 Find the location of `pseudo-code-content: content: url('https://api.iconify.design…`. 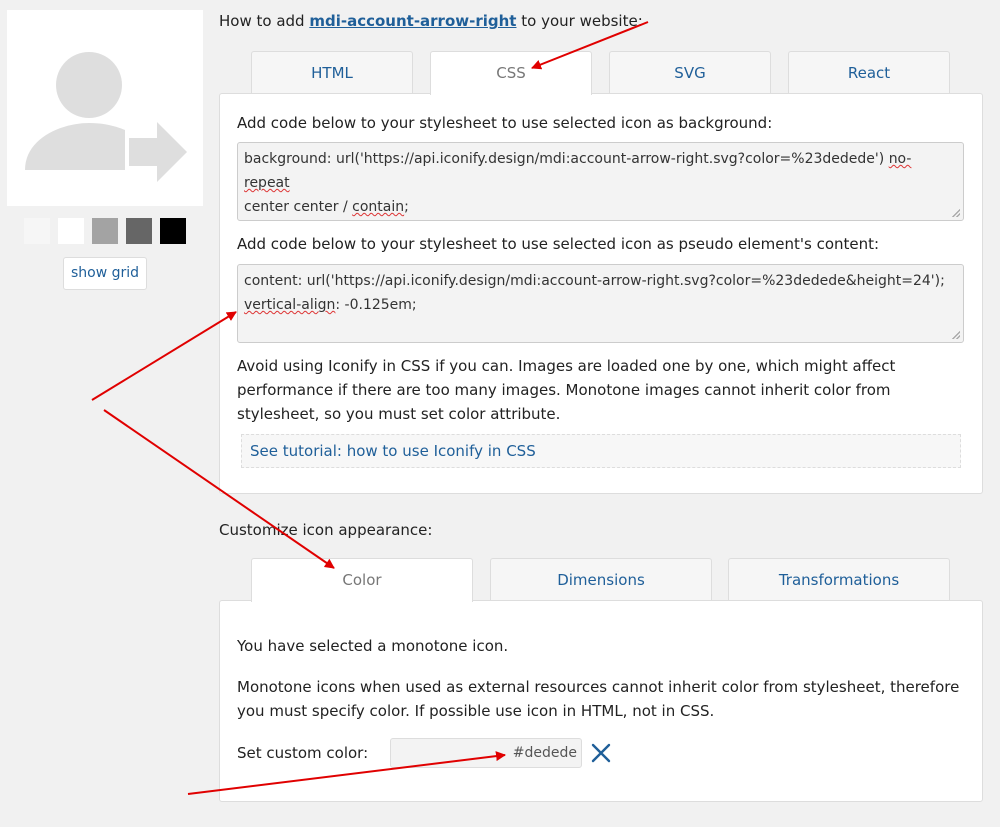

pseudo-code-content: content: url('https://api.iconify.design… is located at coordinates (594, 281).